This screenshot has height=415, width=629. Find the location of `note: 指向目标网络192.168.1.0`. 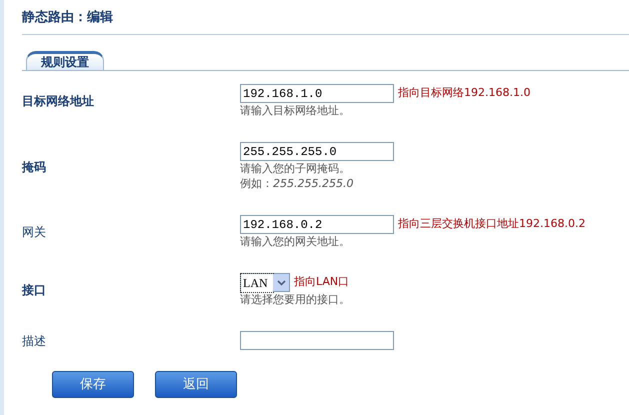

note: 指向目标网络192.168.1.0 is located at coordinates (464, 93).